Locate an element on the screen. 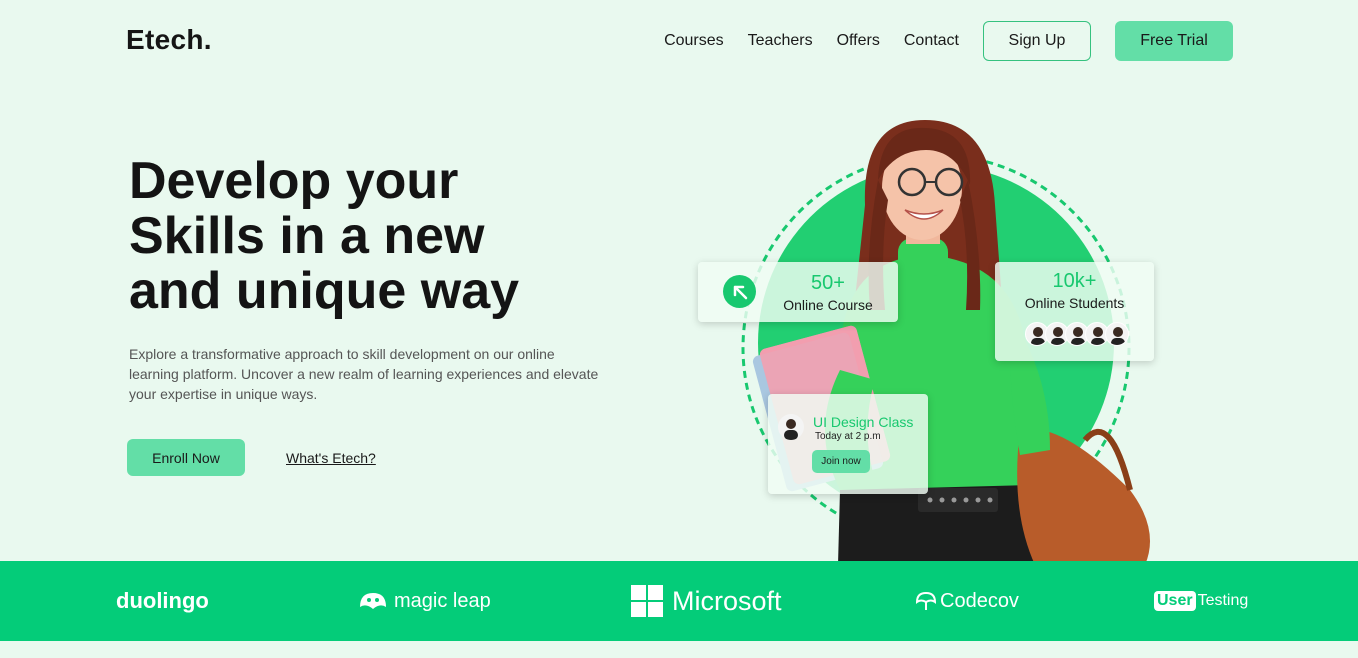  student-avatars is located at coordinates (1077, 334).